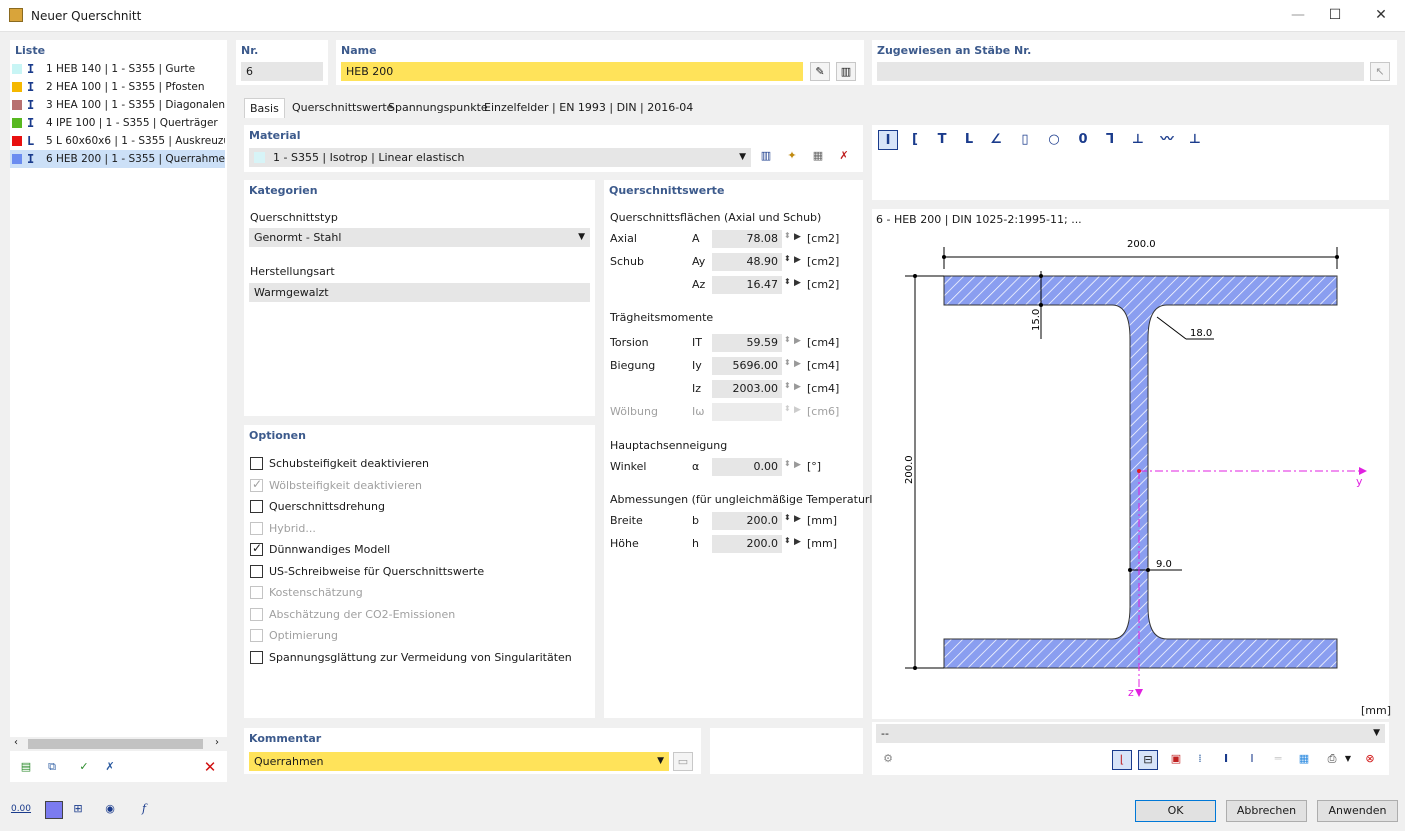 This screenshot has width=1405, height=831. What do you see at coordinates (217, 742) in the screenshot?
I see `scroll-right-icon: ›` at bounding box center [217, 742].